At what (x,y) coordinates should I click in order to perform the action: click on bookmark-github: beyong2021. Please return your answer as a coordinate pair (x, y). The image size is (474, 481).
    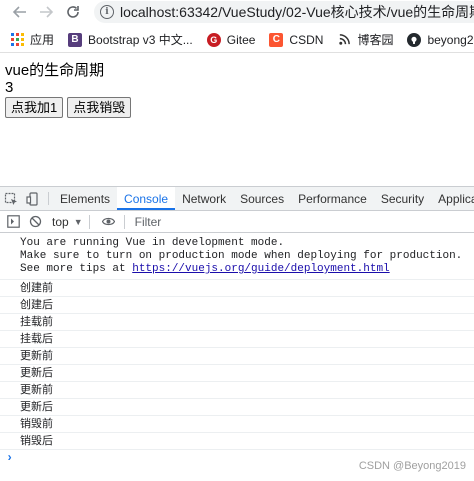
    Looking at the image, I should click on (440, 39).